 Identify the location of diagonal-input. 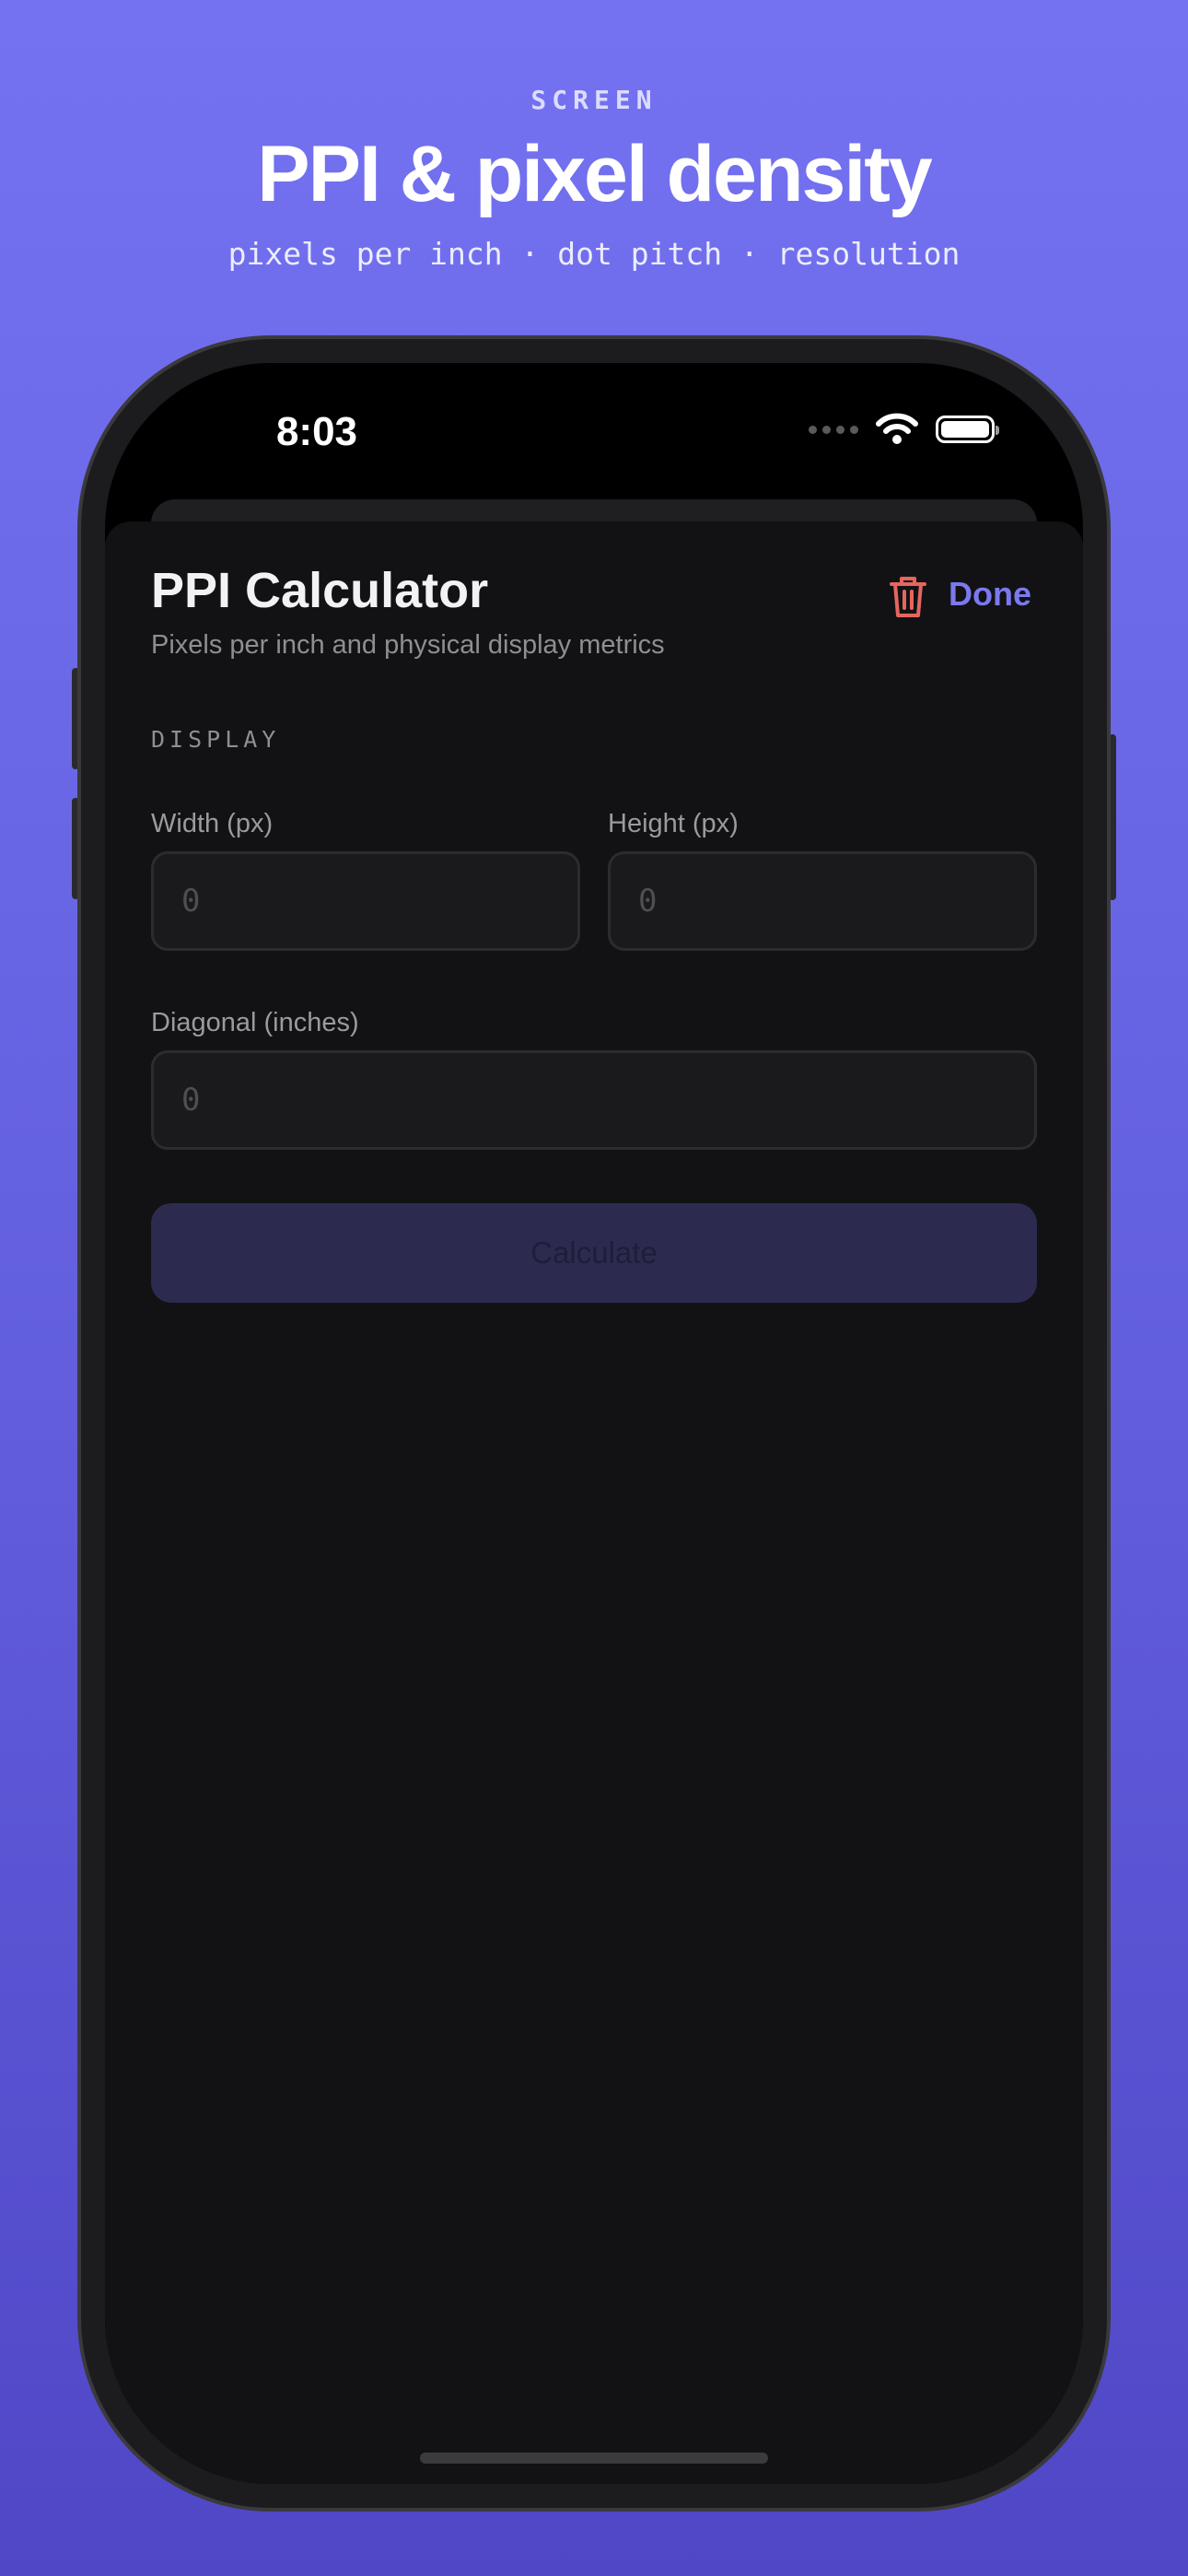
(594, 1100).